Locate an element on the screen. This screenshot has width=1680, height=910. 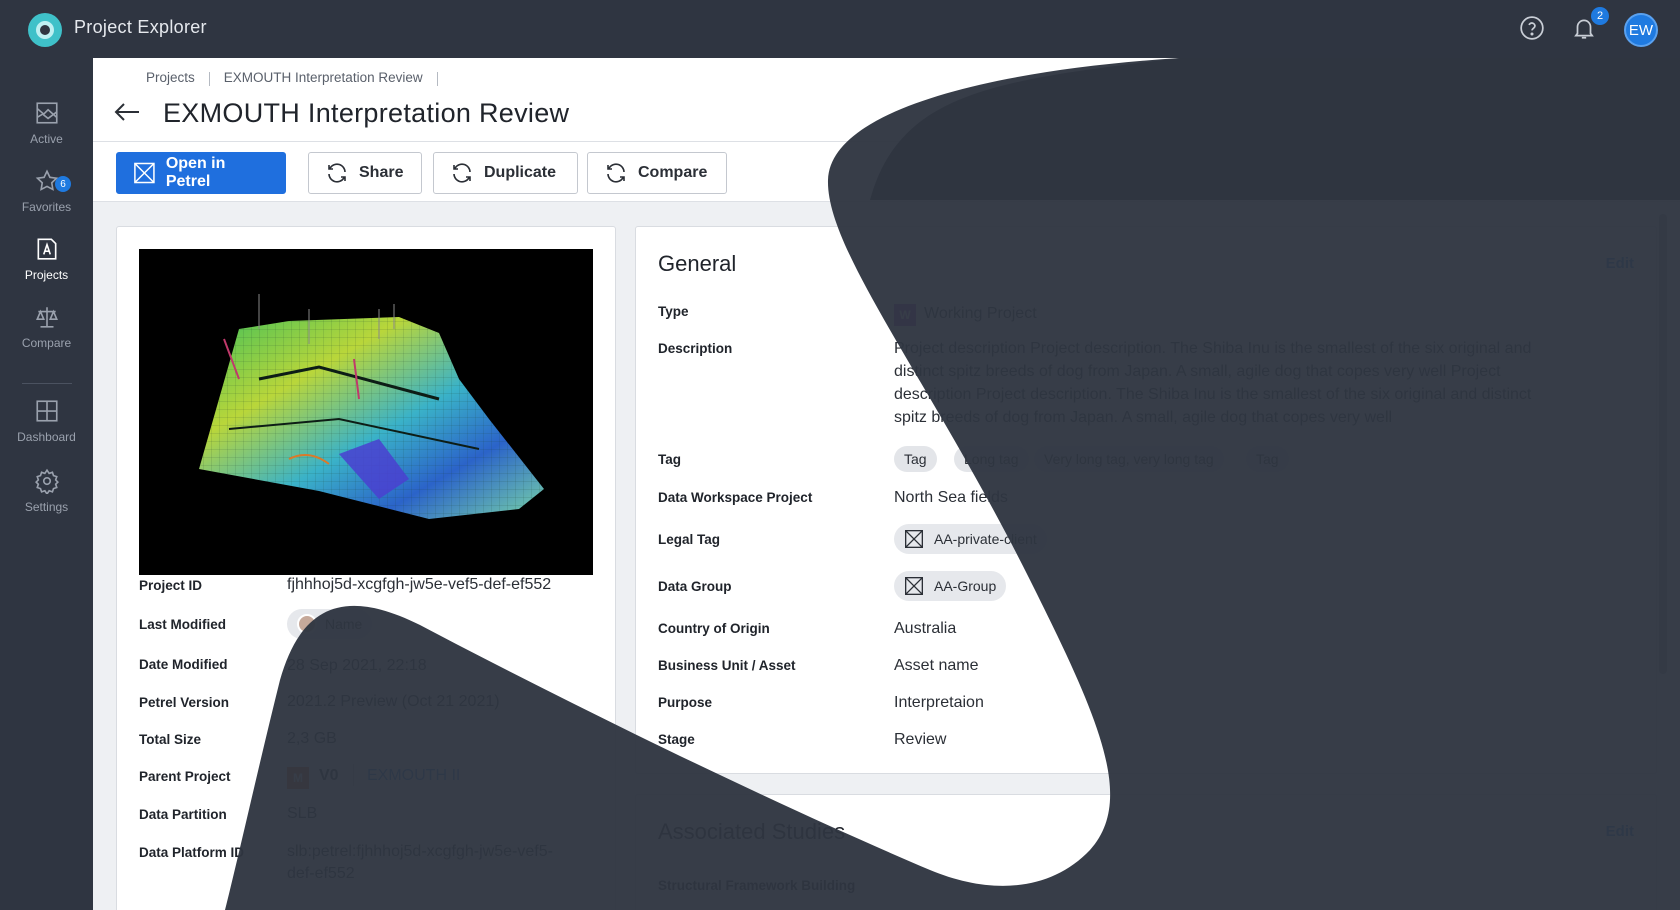
trash-icon is located at coordinates (1642, 172).